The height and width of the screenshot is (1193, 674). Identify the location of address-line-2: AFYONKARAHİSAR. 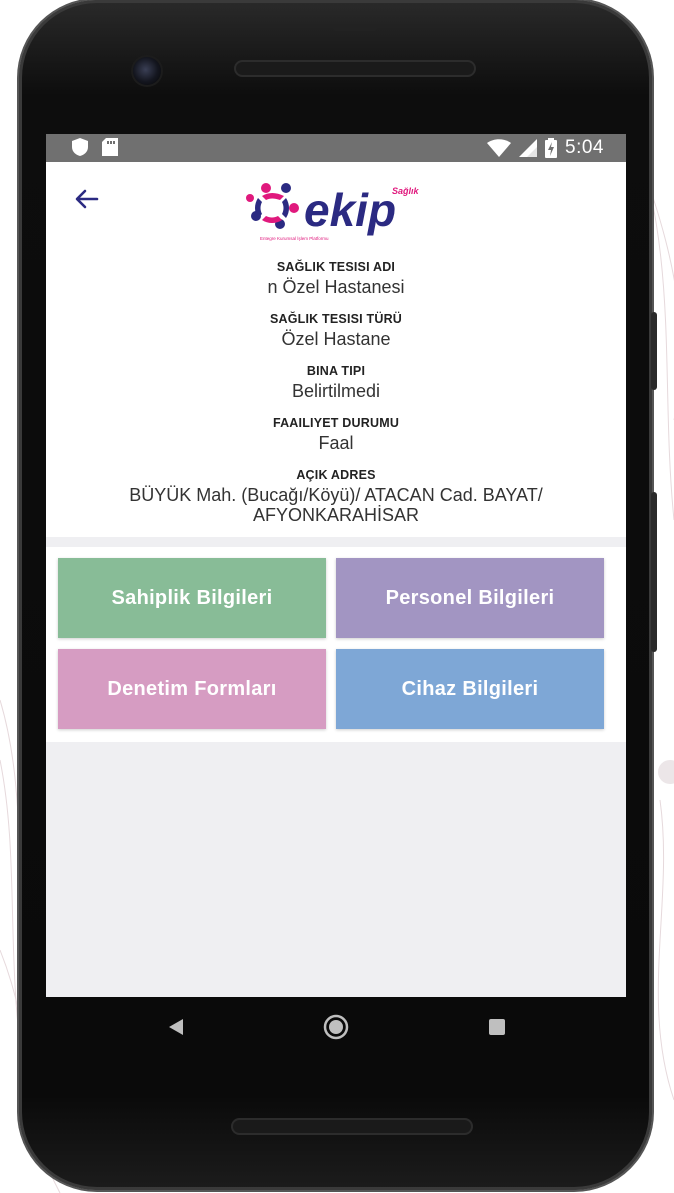
(336, 515).